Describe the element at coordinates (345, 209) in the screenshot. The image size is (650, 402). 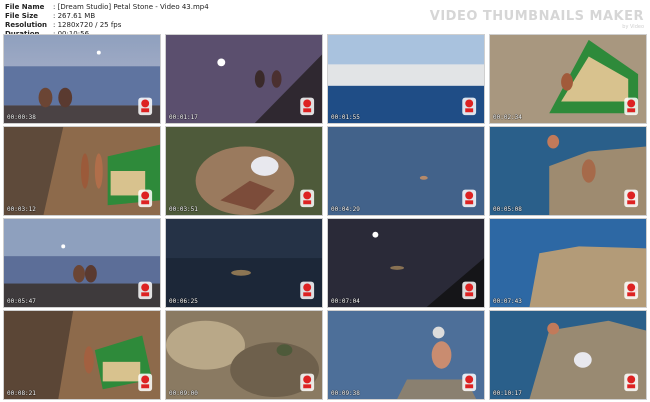
I see `thumbnail-timestamp: 00:04:29` at that location.